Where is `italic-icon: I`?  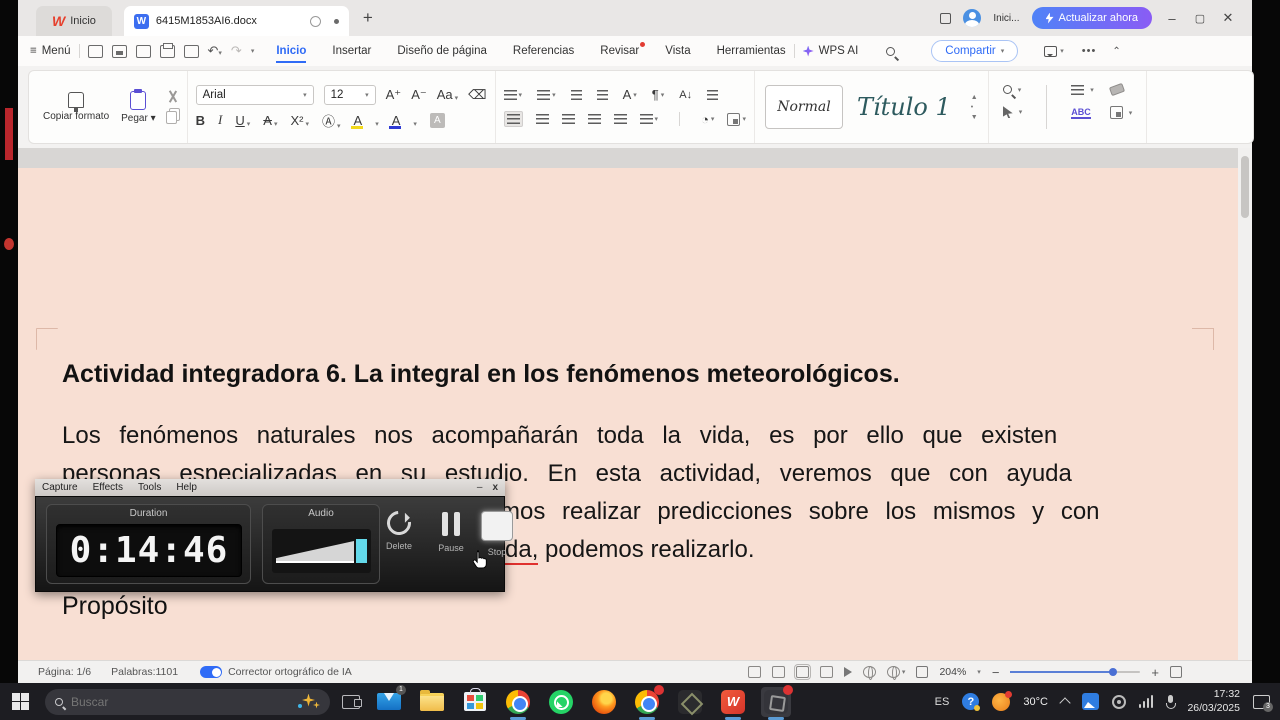 italic-icon: I is located at coordinates (220, 120).